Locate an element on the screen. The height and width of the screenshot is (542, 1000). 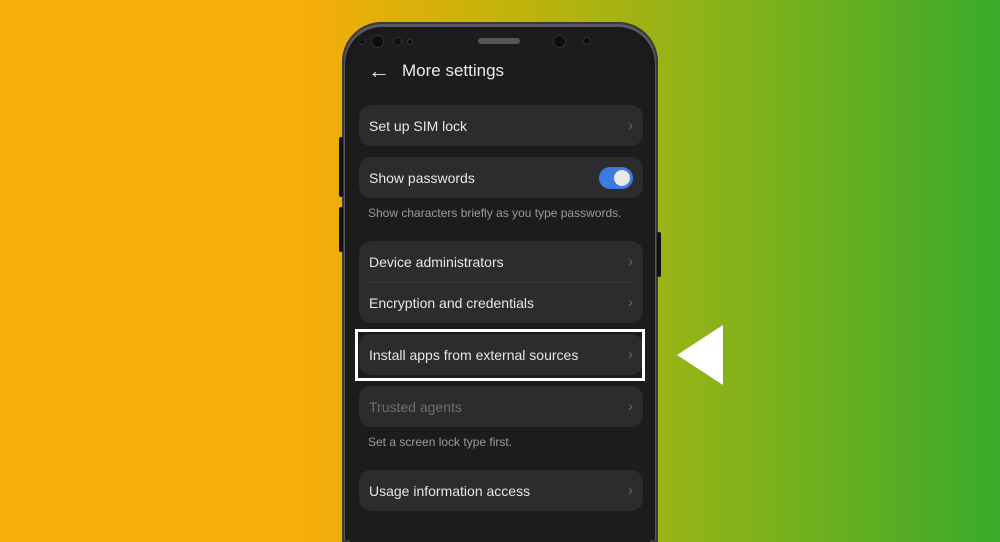
pointer-arrow-icon is located at coordinates (700, 355).